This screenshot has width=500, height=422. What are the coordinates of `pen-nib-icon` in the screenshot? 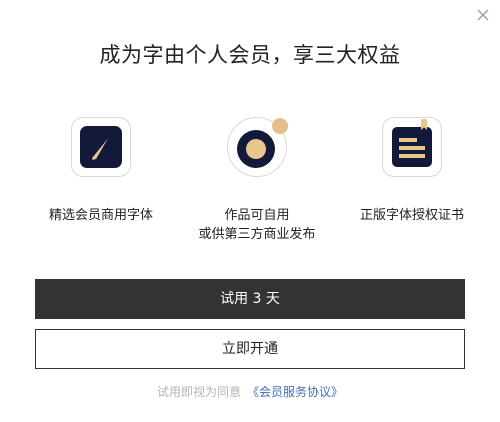 It's located at (101, 147).